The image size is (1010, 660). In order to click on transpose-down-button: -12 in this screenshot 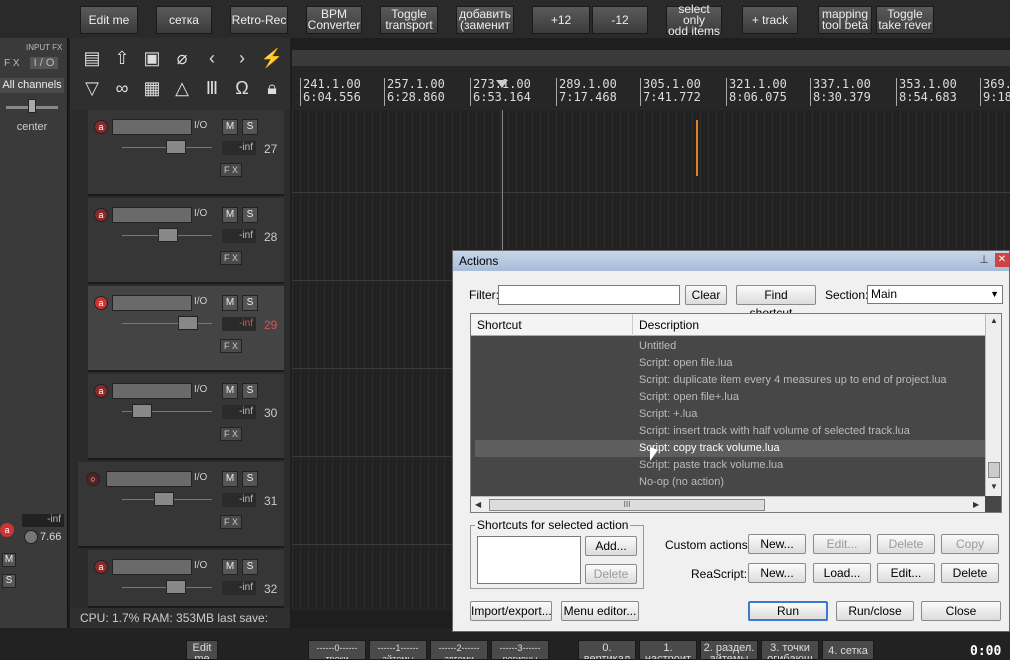, I will do `click(620, 20)`.